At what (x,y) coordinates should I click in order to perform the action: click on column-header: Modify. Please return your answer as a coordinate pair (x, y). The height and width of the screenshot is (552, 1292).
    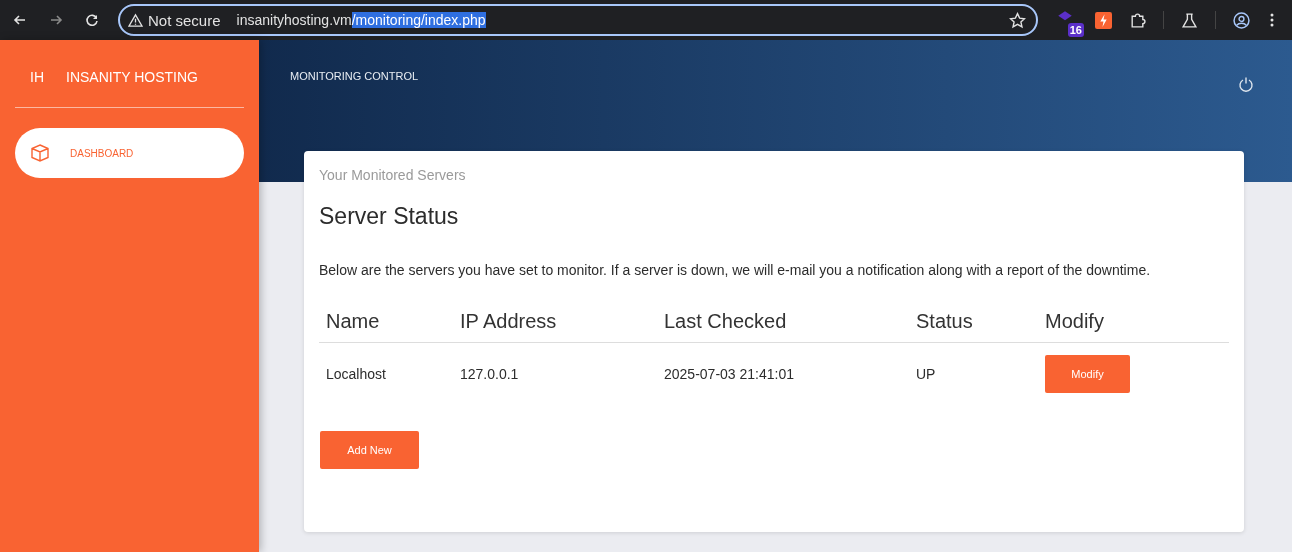
    Looking at the image, I should click on (1133, 322).